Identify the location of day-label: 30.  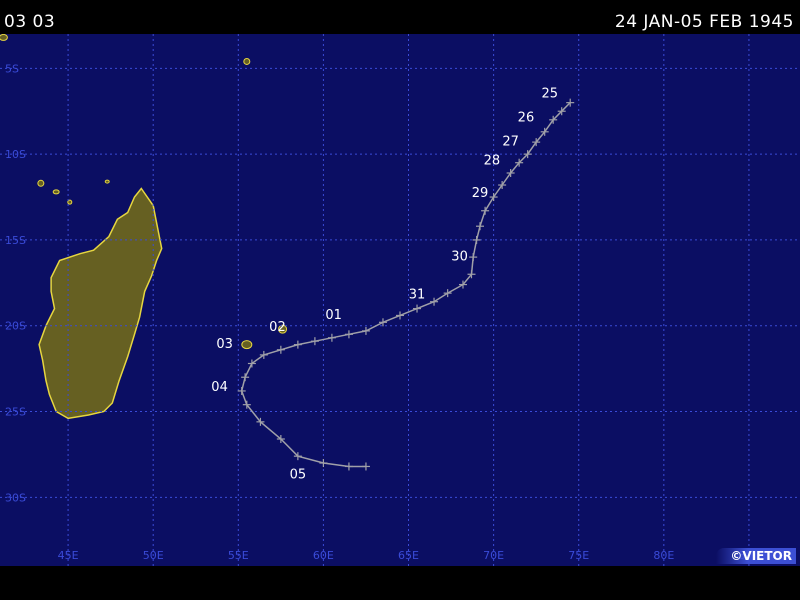
(459, 257).